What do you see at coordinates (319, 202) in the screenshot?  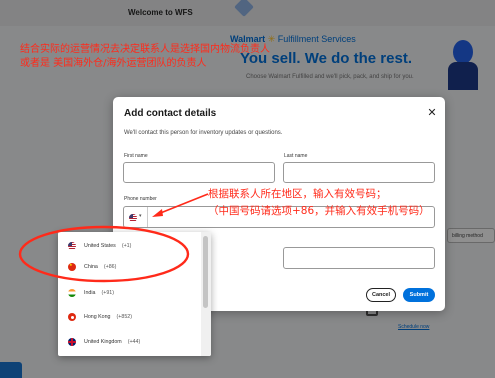 I see `annotation-phone-instructions: 根据联系人所在地区，输入有效号码； （中国号码请选项+86，并输入有效手机号码）` at bounding box center [319, 202].